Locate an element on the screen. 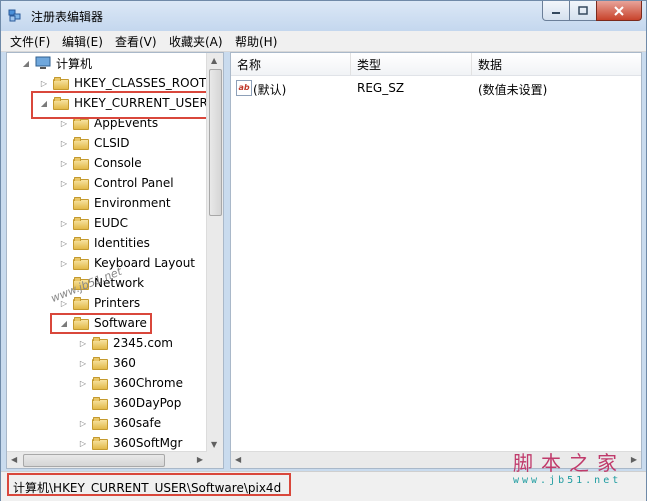  minimize-button is located at coordinates (556, 11).